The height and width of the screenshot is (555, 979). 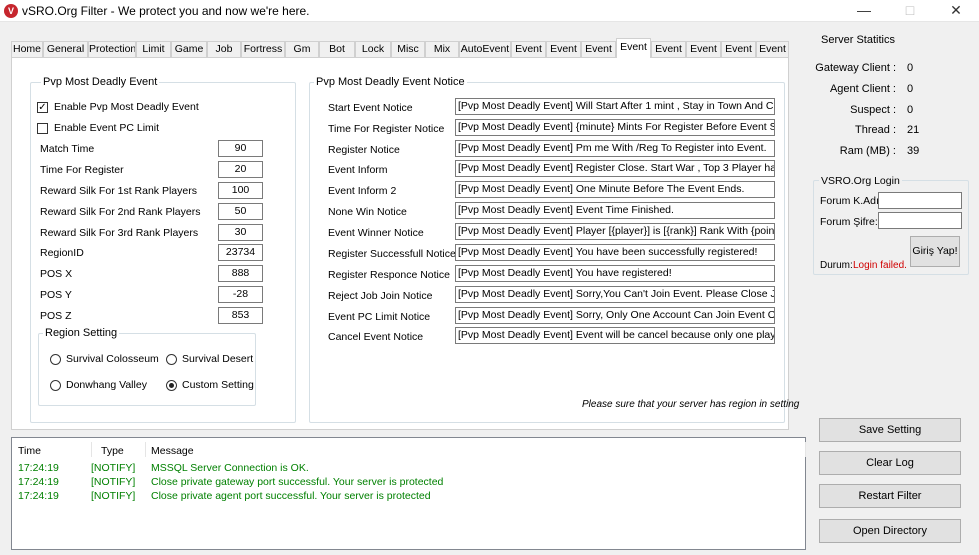 I want to click on notice-label: Event PC Limit Notice, so click(x=379, y=317).